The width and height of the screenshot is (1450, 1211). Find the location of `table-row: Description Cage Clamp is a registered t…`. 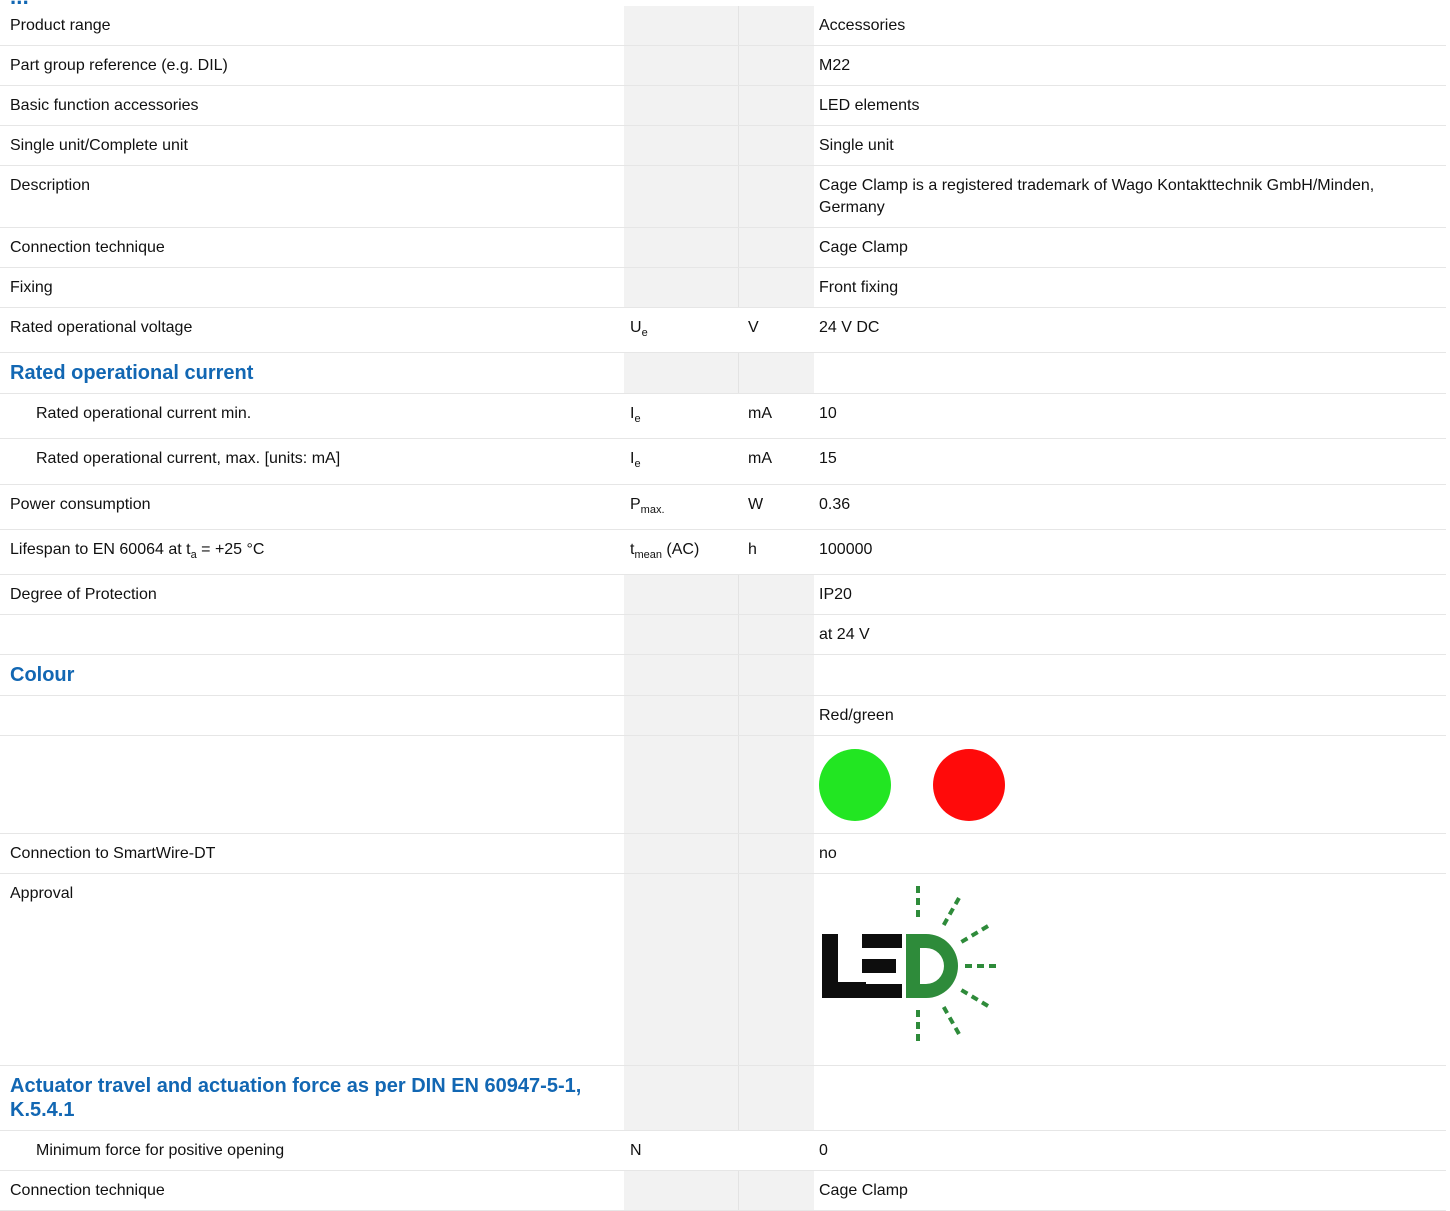

table-row: Description Cage Clamp is a registered t… is located at coordinates (723, 197).